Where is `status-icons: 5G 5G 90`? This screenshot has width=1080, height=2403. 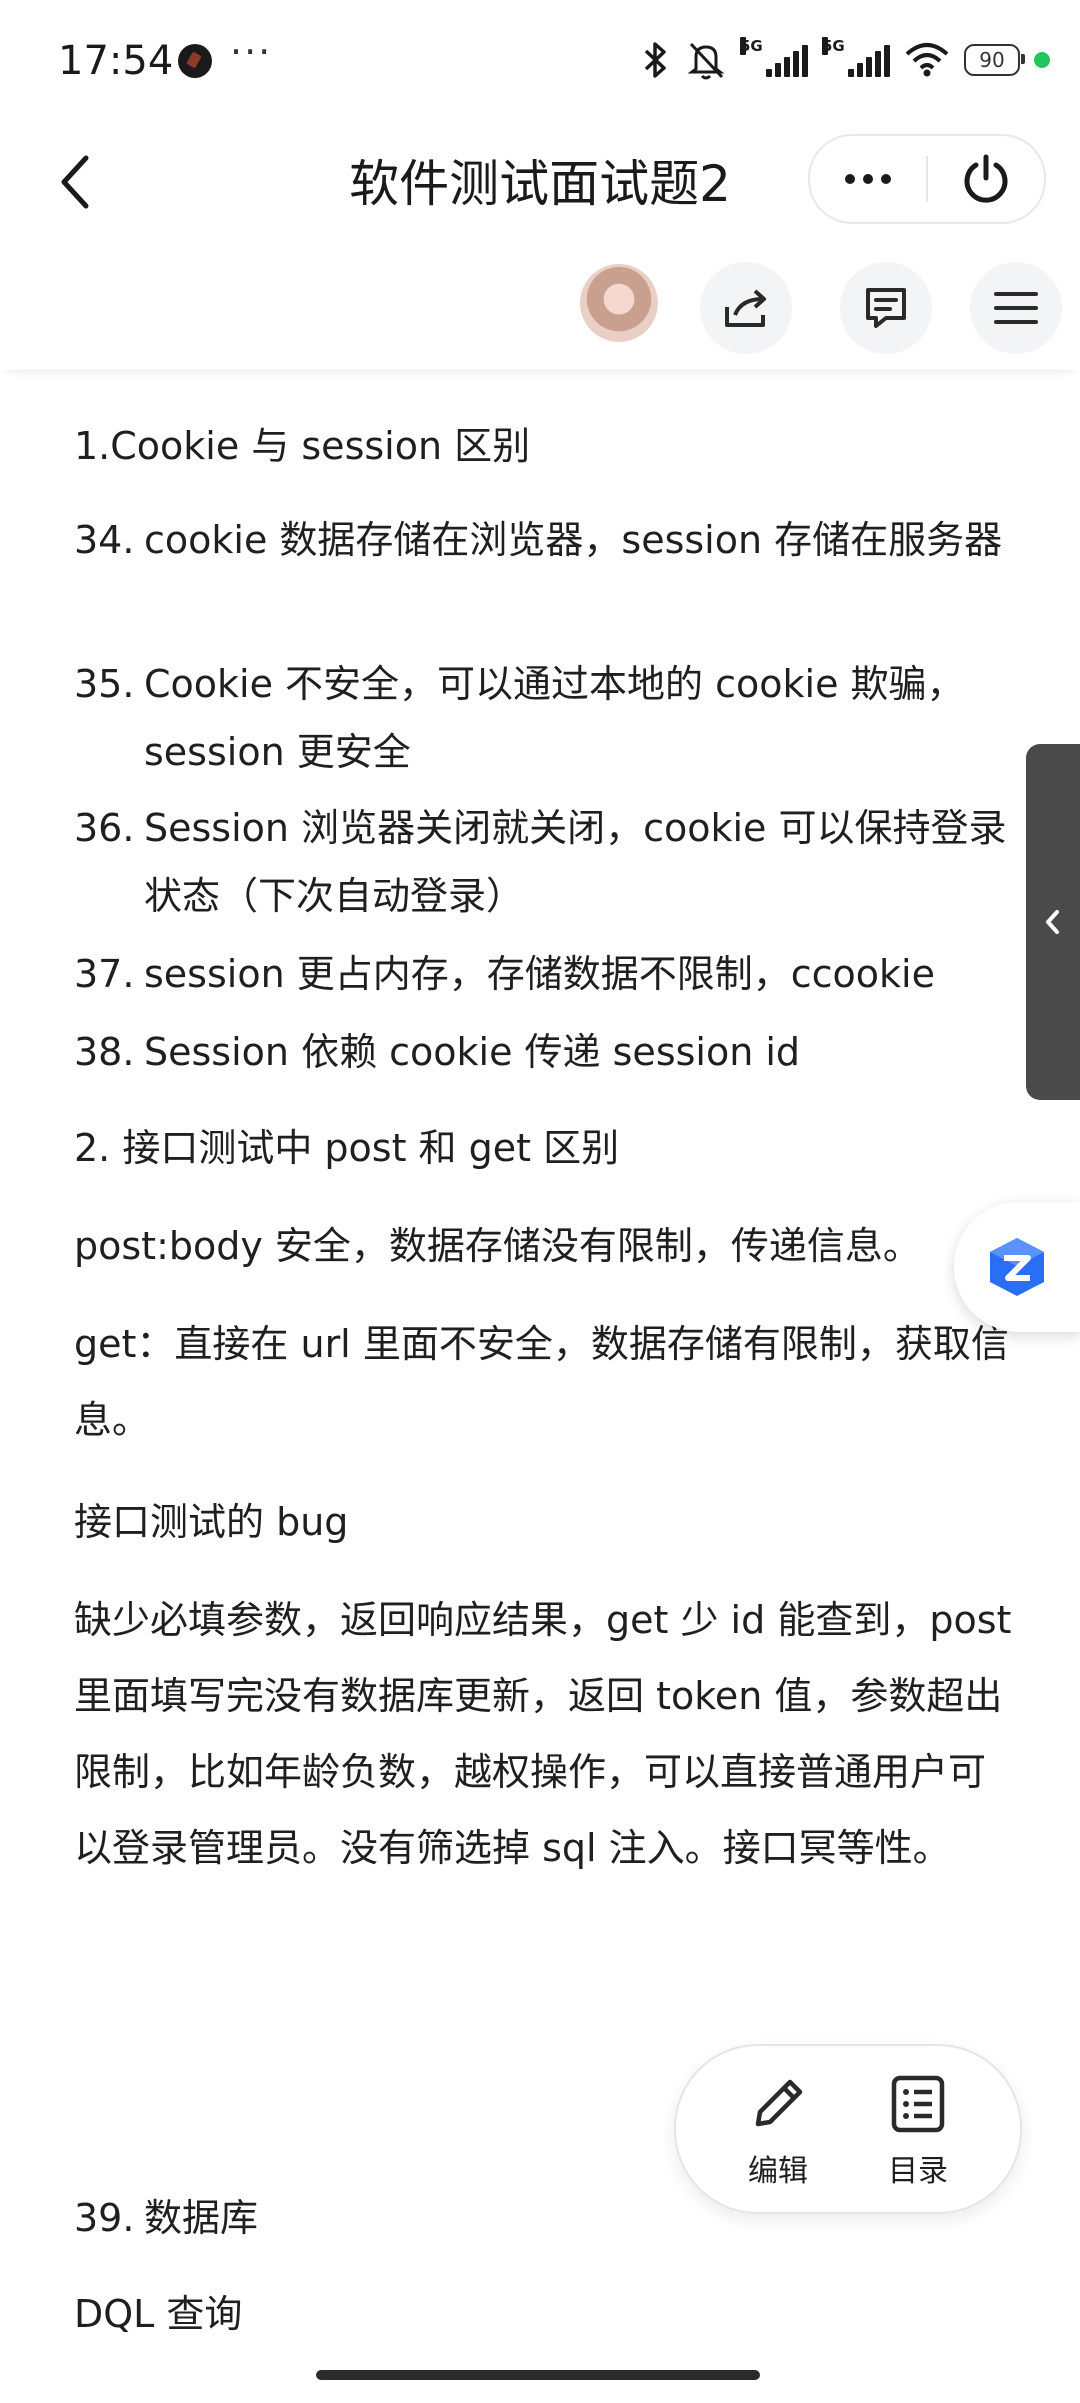 status-icons: 5G 5G 90 is located at coordinates (844, 60).